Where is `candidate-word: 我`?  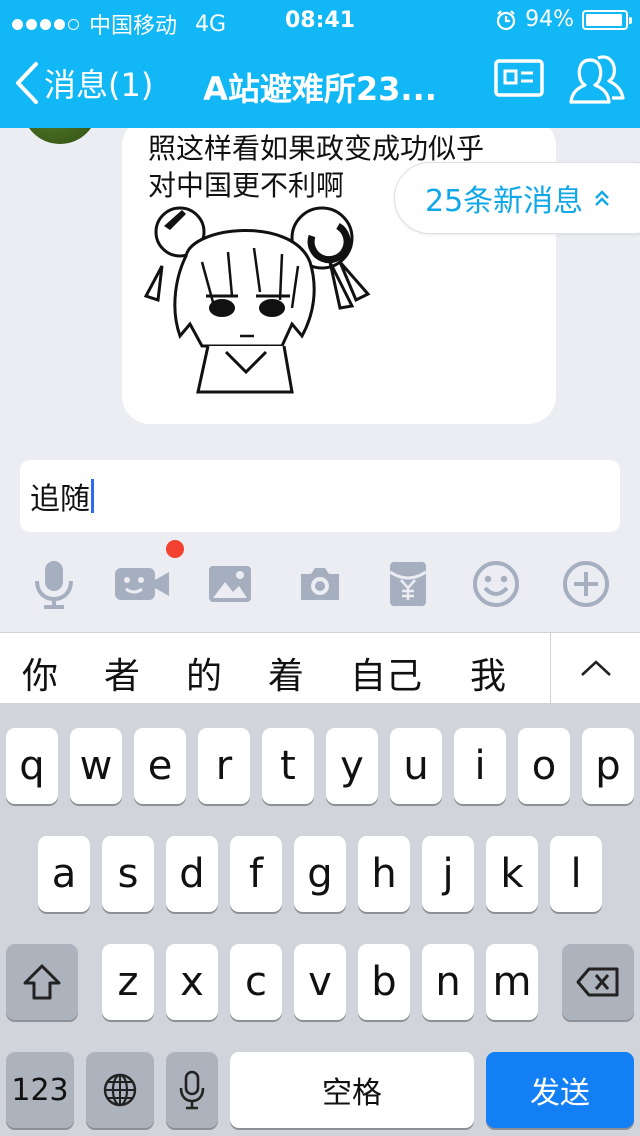 candidate-word: 我 is located at coordinates (488, 673).